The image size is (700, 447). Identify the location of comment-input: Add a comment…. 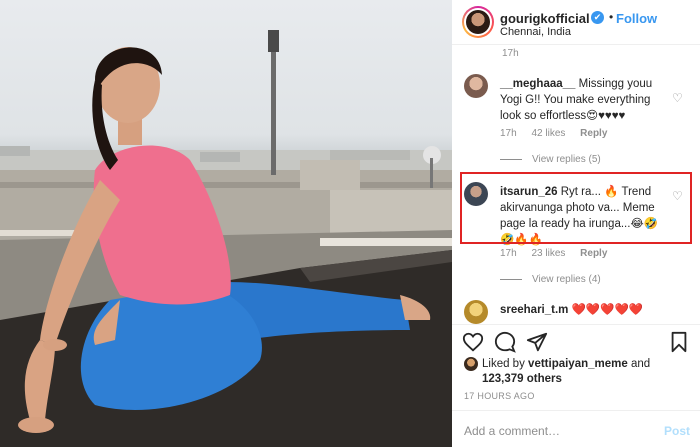
(512, 431).